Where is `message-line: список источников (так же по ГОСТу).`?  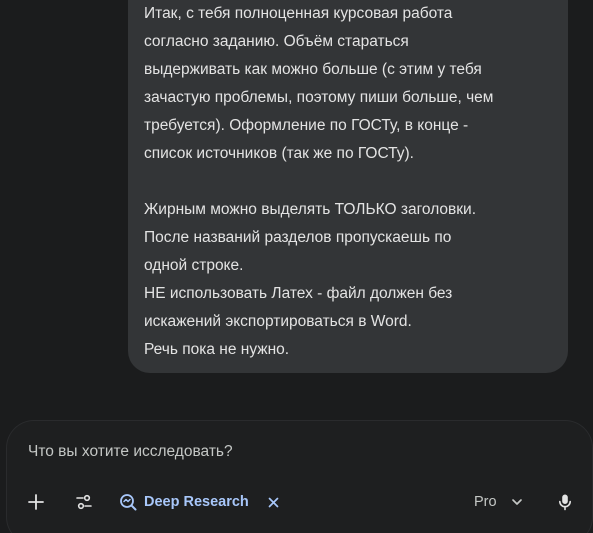
message-line: список источников (так же по ГОСТу). is located at coordinates (279, 153).